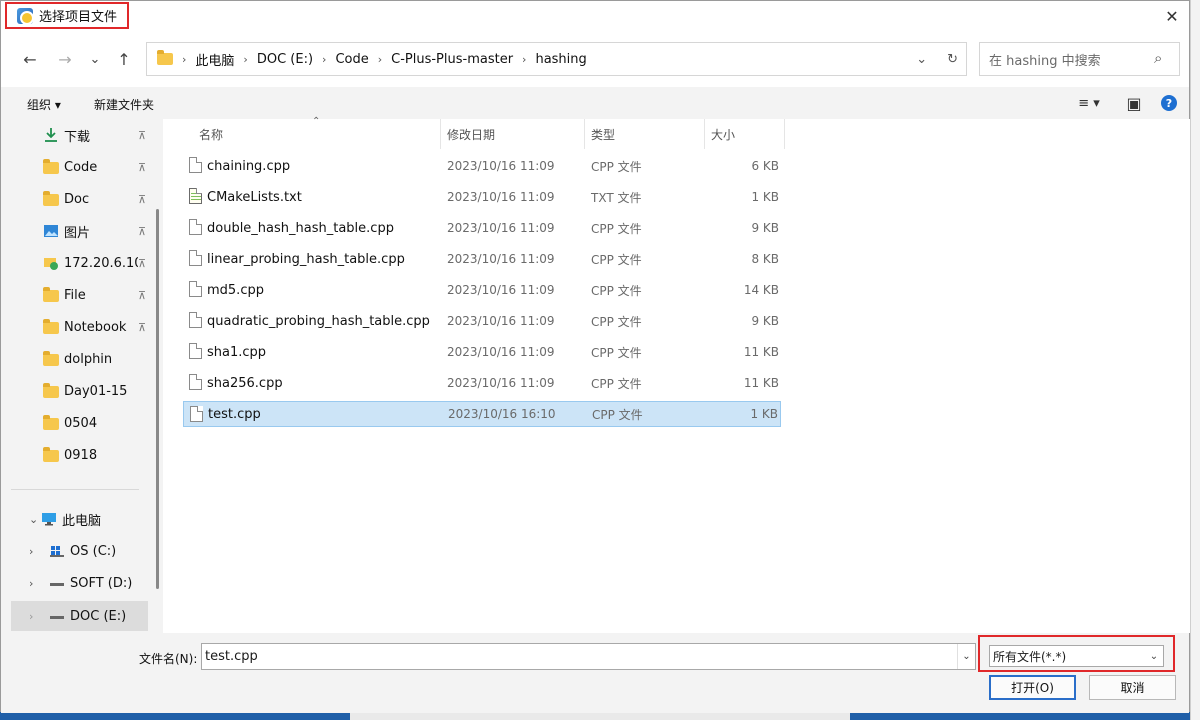 This screenshot has height=720, width=1200. I want to click on breadcrumb-this-pc: 此电脑, so click(214, 59).